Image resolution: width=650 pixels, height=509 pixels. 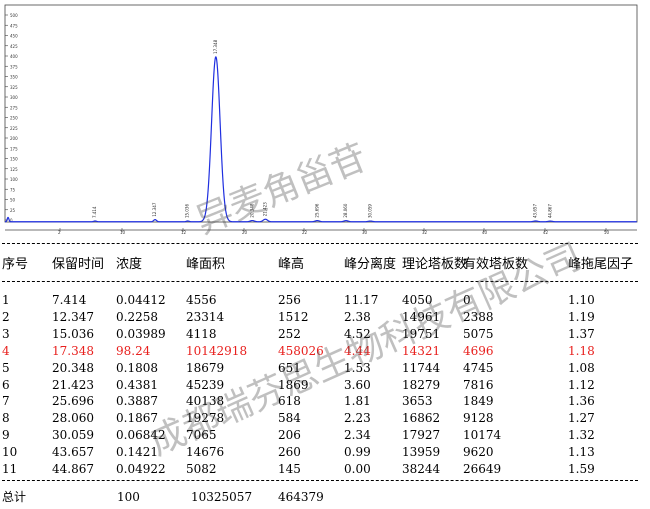 What do you see at coordinates (15, 264) in the screenshot?
I see `header-cell: 序号` at bounding box center [15, 264].